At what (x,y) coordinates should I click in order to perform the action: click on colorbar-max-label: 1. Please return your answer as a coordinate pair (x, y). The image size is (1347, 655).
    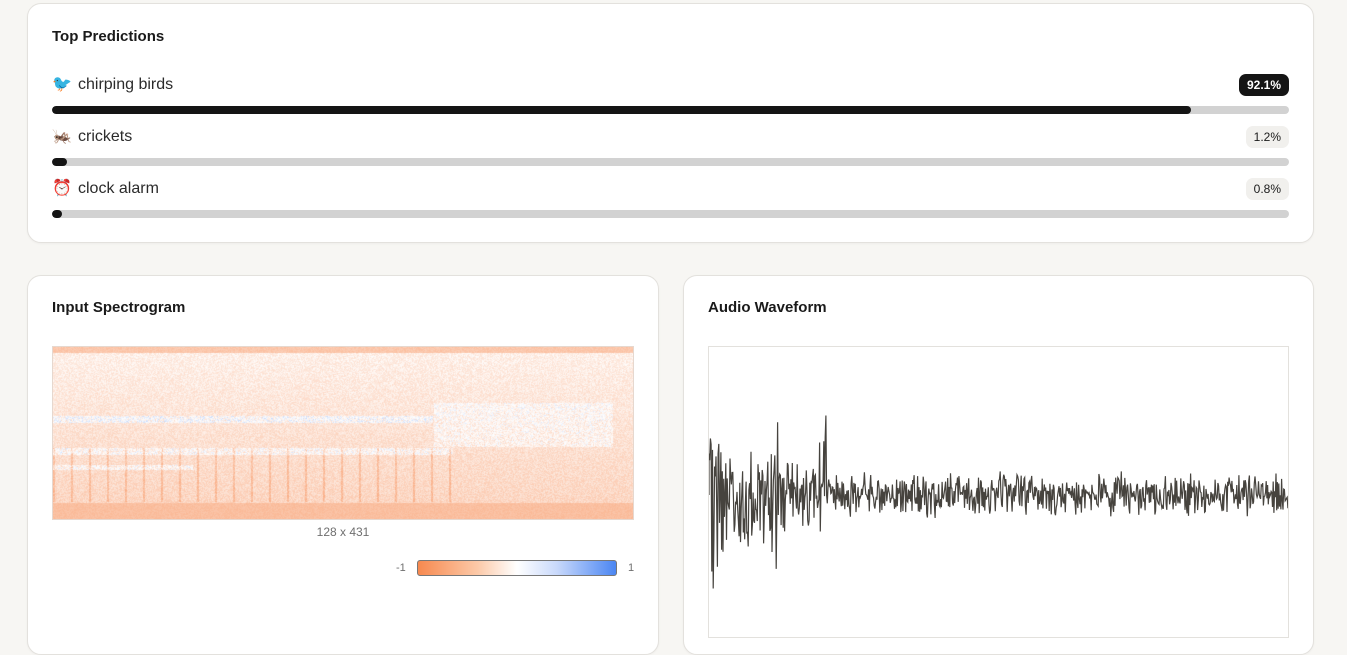
    Looking at the image, I should click on (631, 568).